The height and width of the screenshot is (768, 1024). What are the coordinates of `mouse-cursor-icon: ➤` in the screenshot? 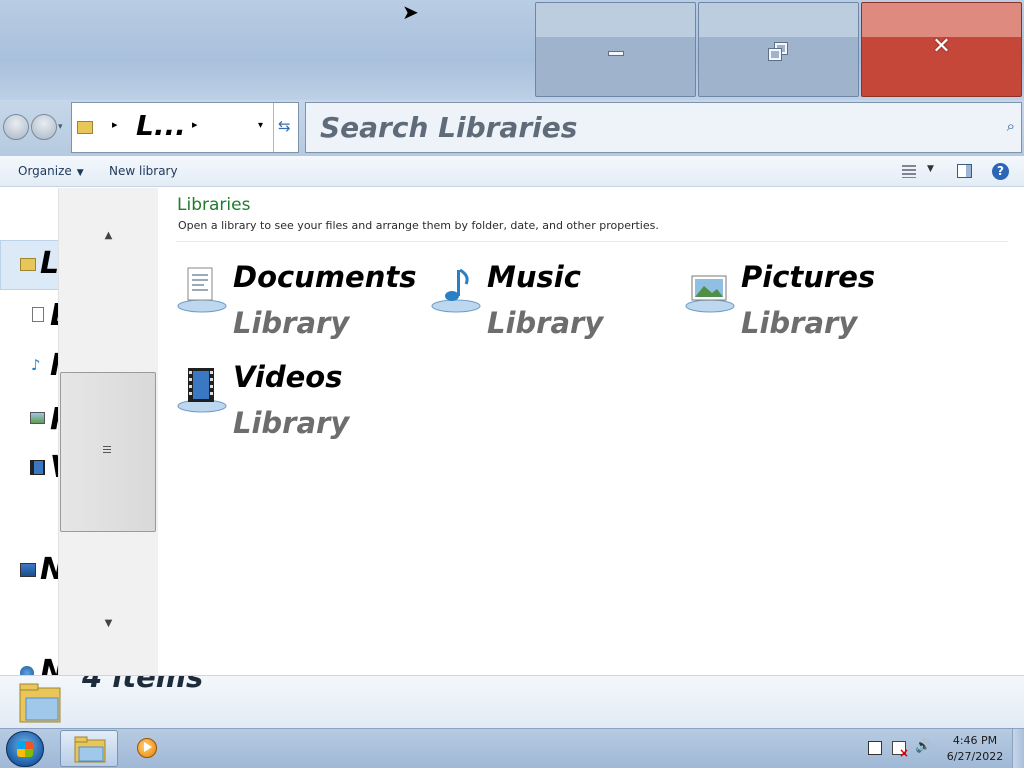 It's located at (410, 12).